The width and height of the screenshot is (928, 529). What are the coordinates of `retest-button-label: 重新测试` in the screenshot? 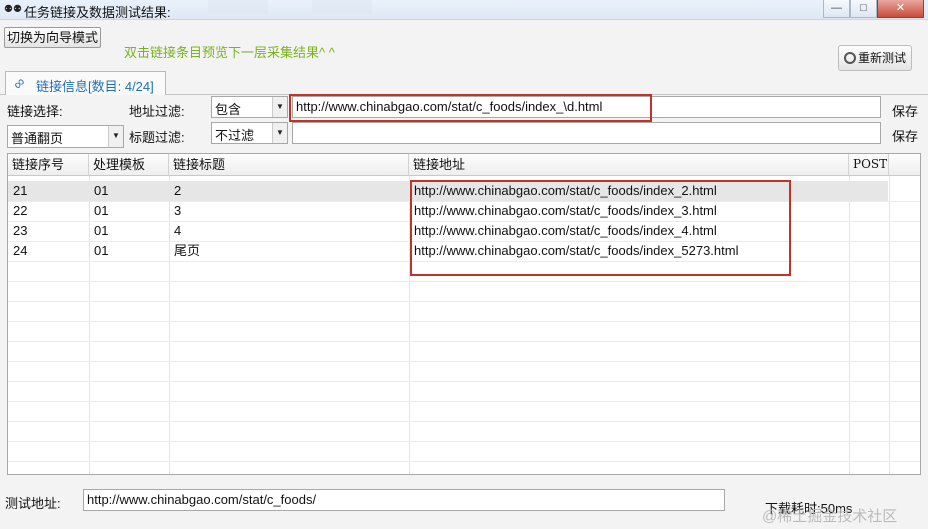 It's located at (881, 58).